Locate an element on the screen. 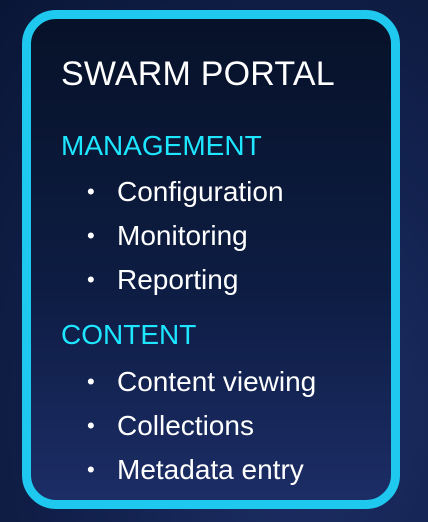  list-item-label: Metadata entry is located at coordinates (210, 469).